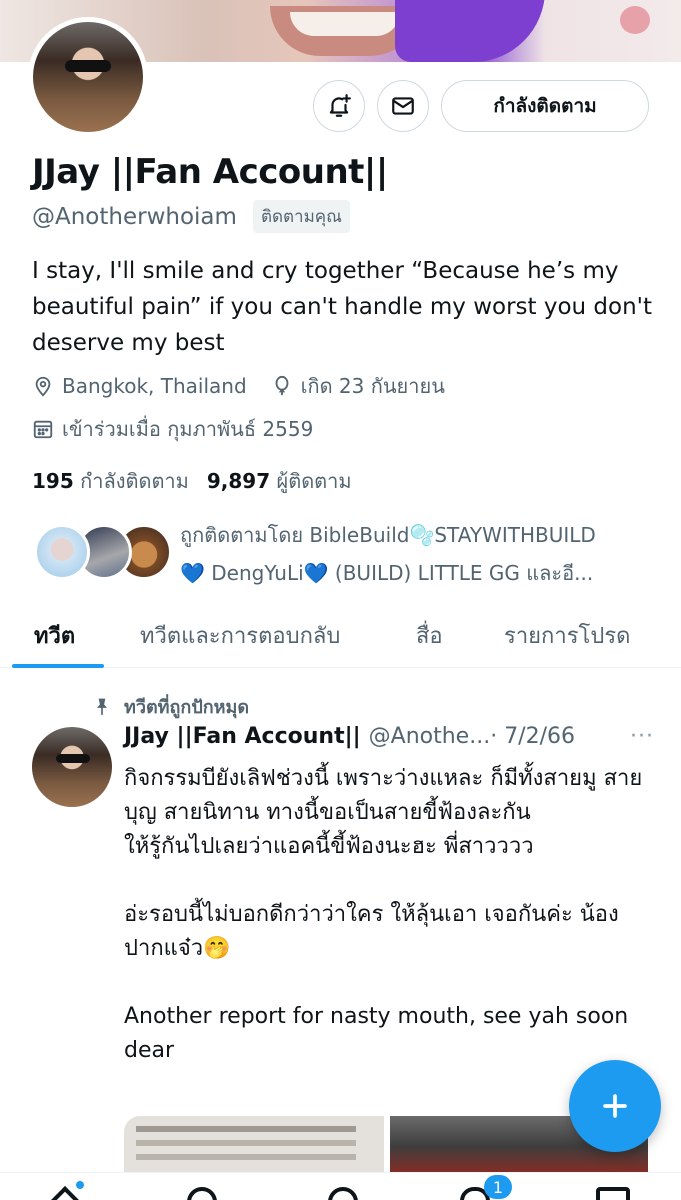 The image size is (681, 1200). I want to click on banner-image-mask, so click(470, 31).